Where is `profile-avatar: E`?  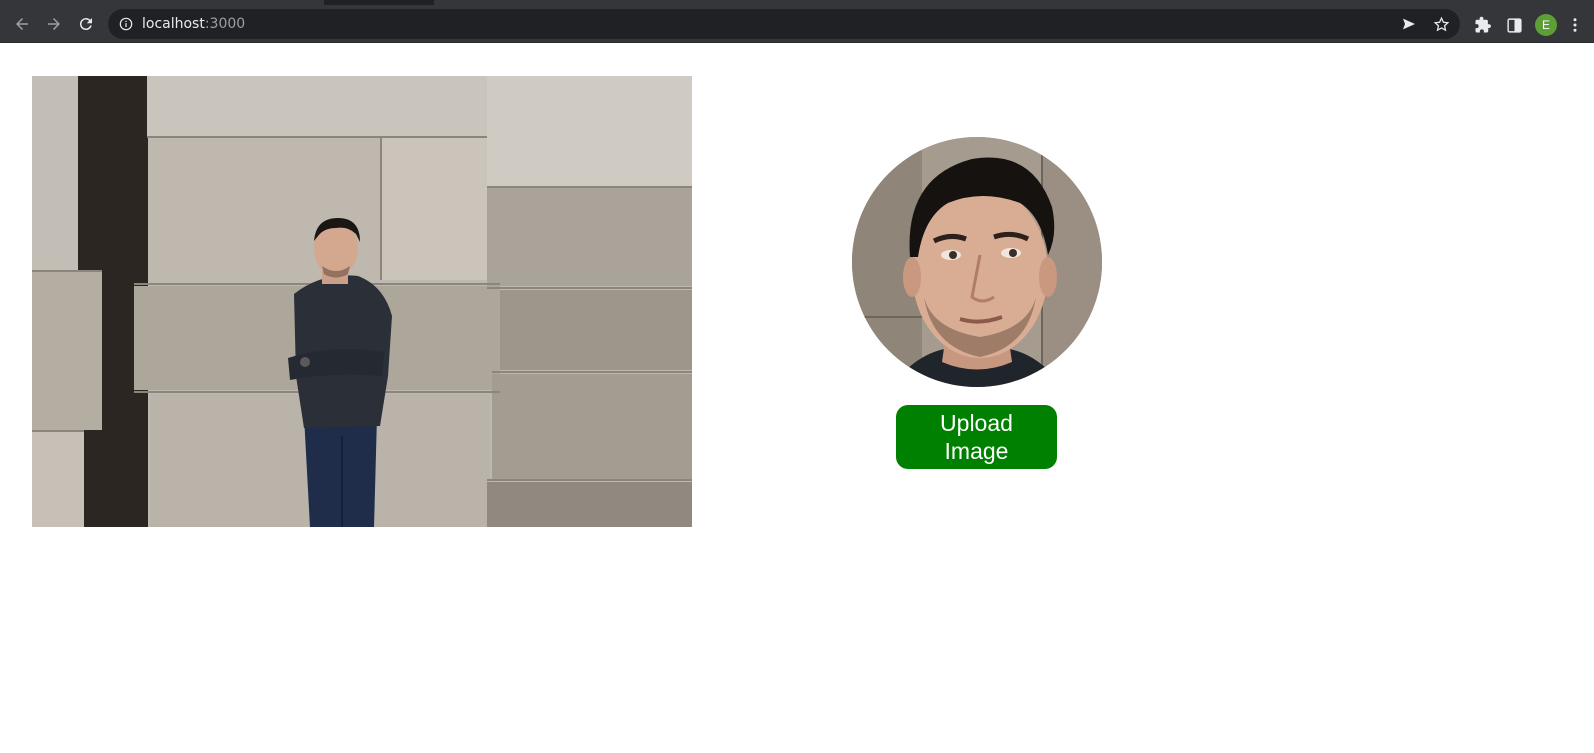 profile-avatar: E is located at coordinates (1546, 25).